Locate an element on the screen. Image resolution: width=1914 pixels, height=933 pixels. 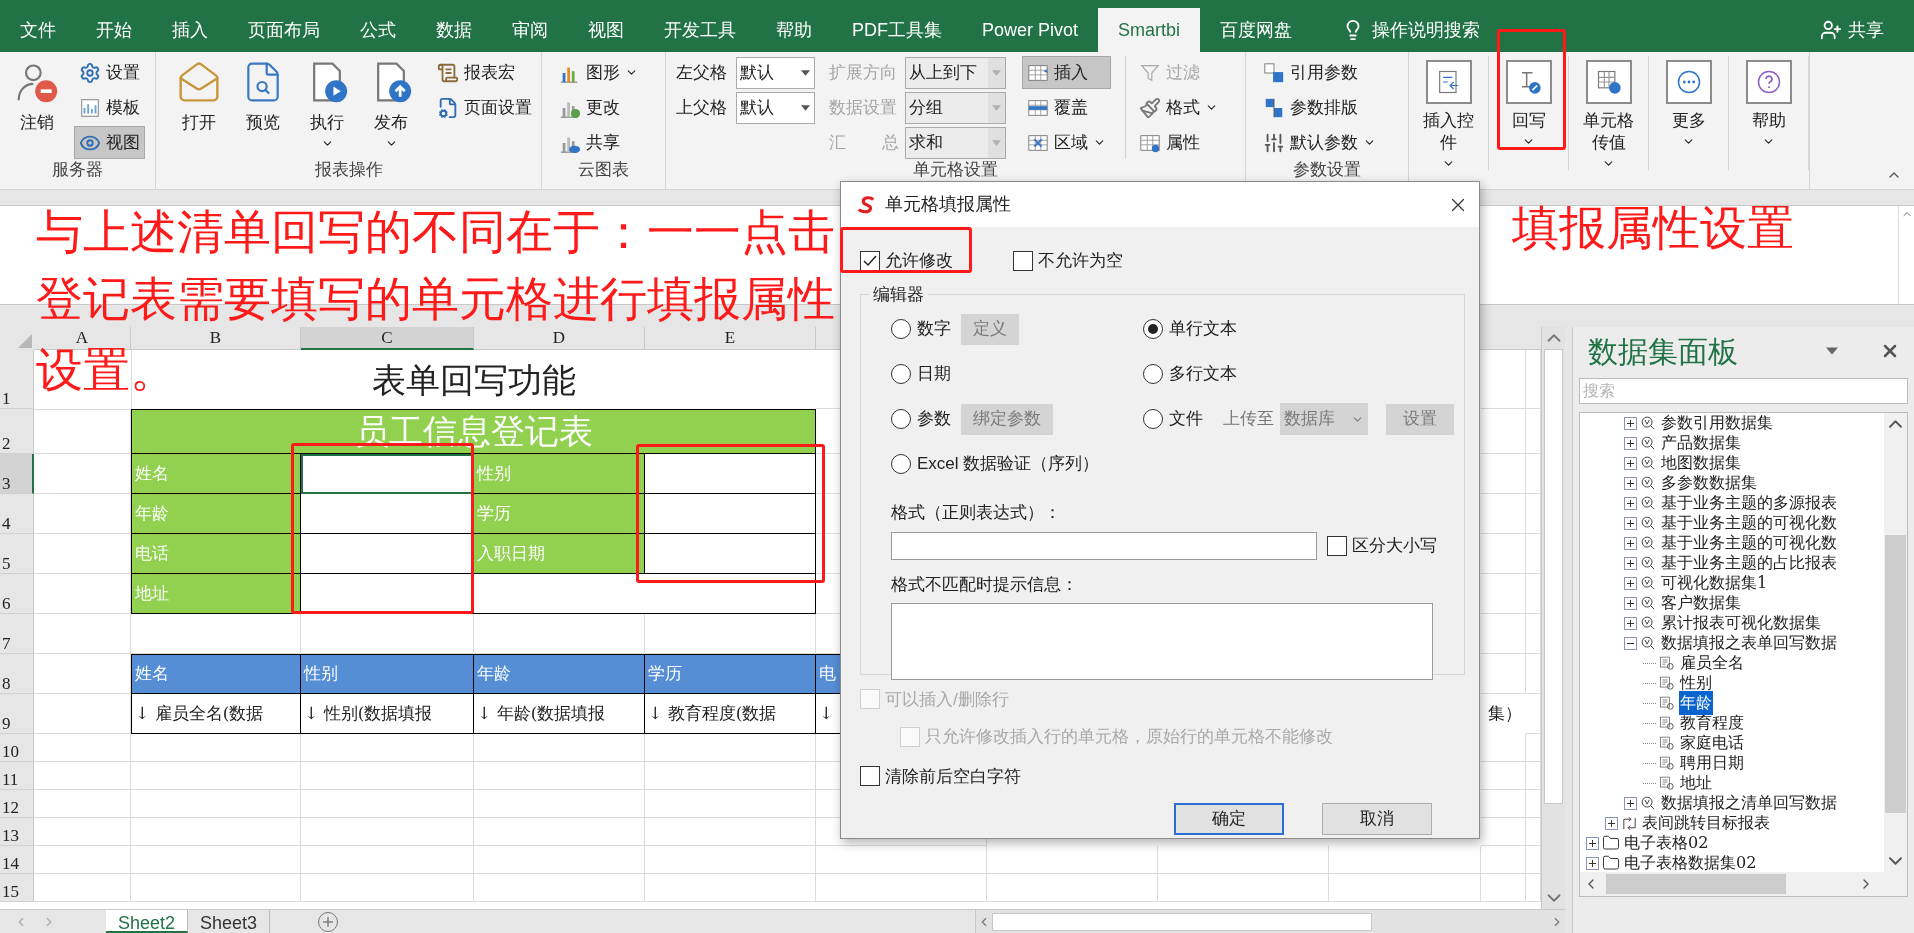
row-header: 5 is located at coordinates (17, 554).